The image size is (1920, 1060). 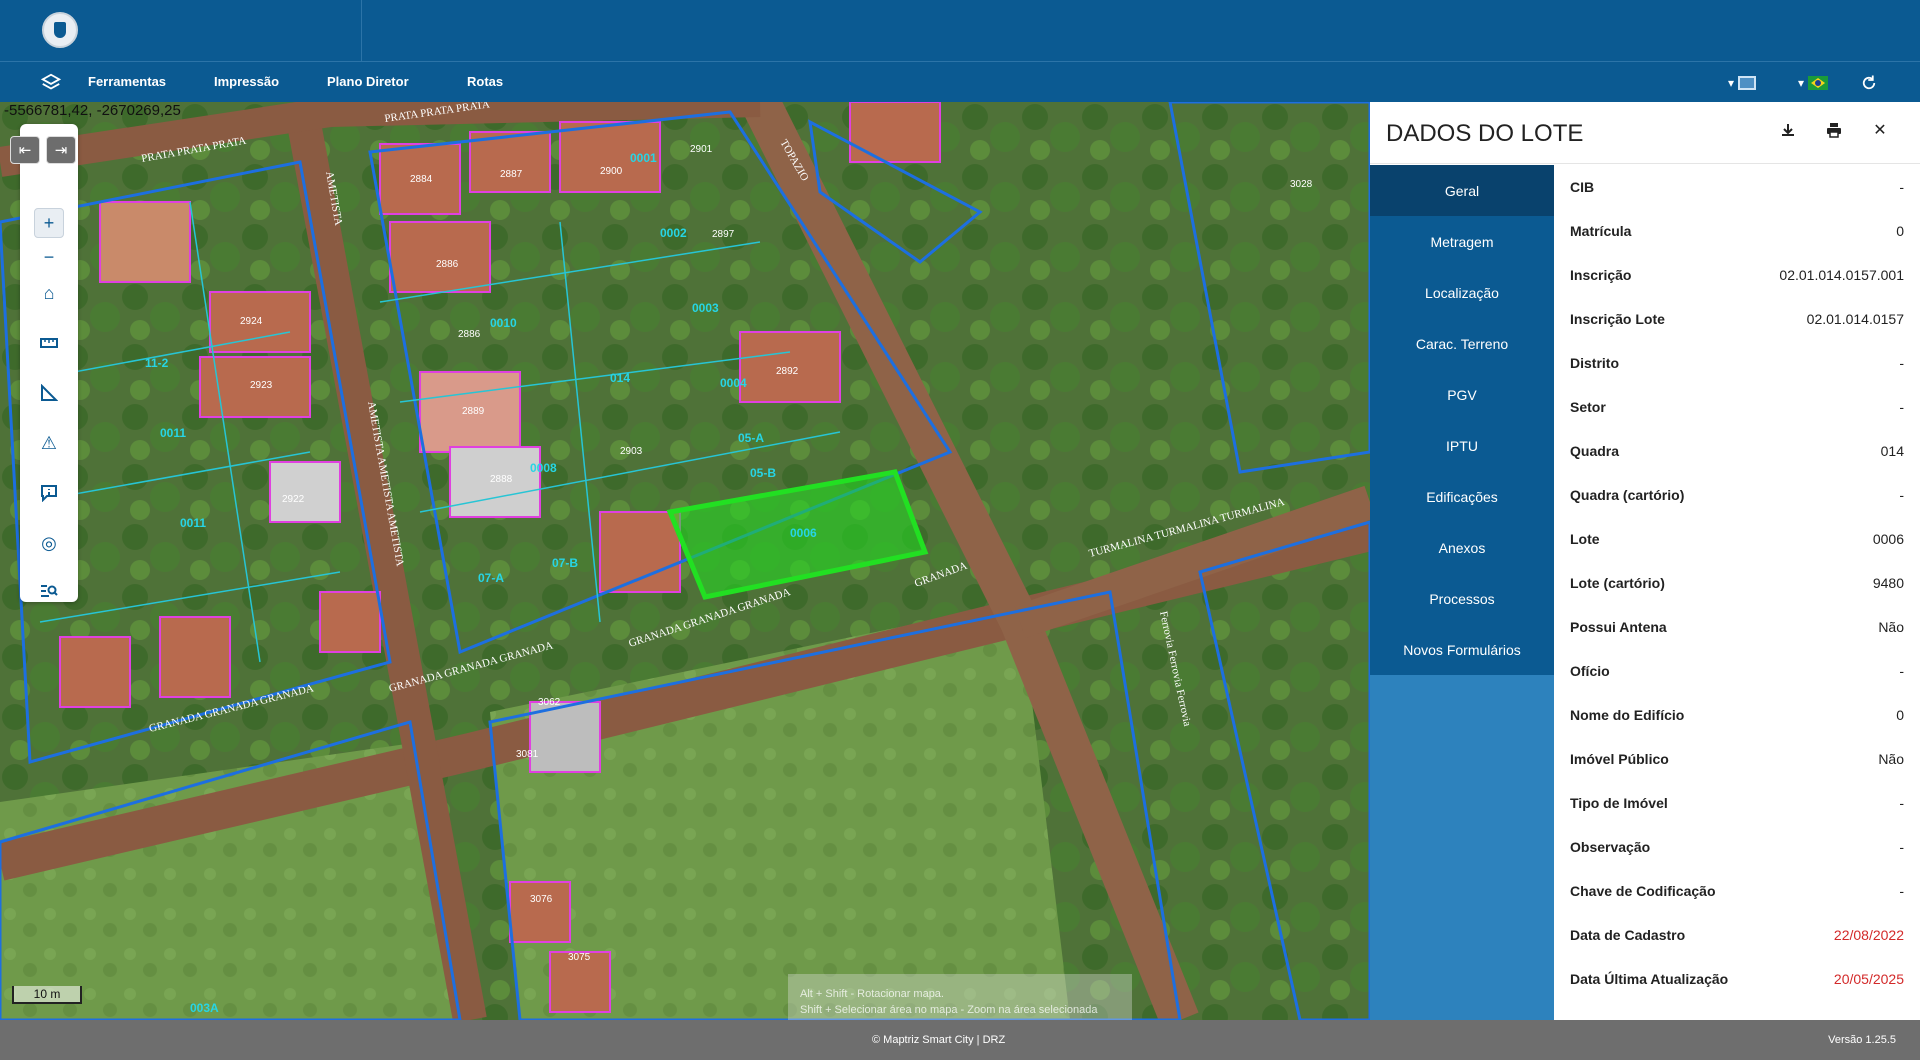 What do you see at coordinates (49, 443) in the screenshot?
I see `warning-icon: ⚠` at bounding box center [49, 443].